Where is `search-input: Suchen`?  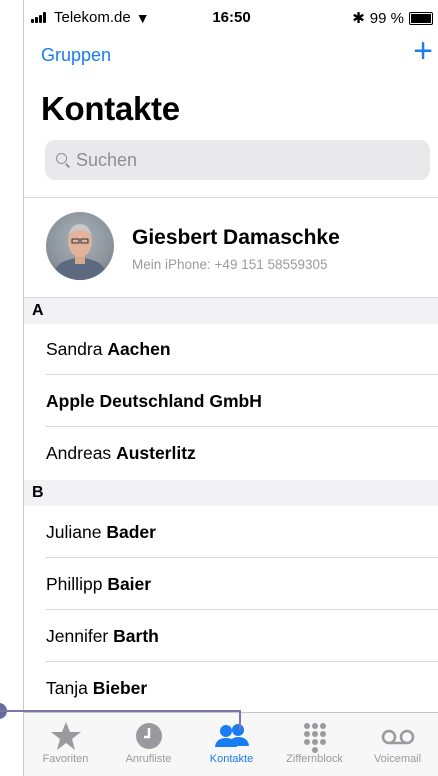
search-input: Suchen is located at coordinates (237, 160).